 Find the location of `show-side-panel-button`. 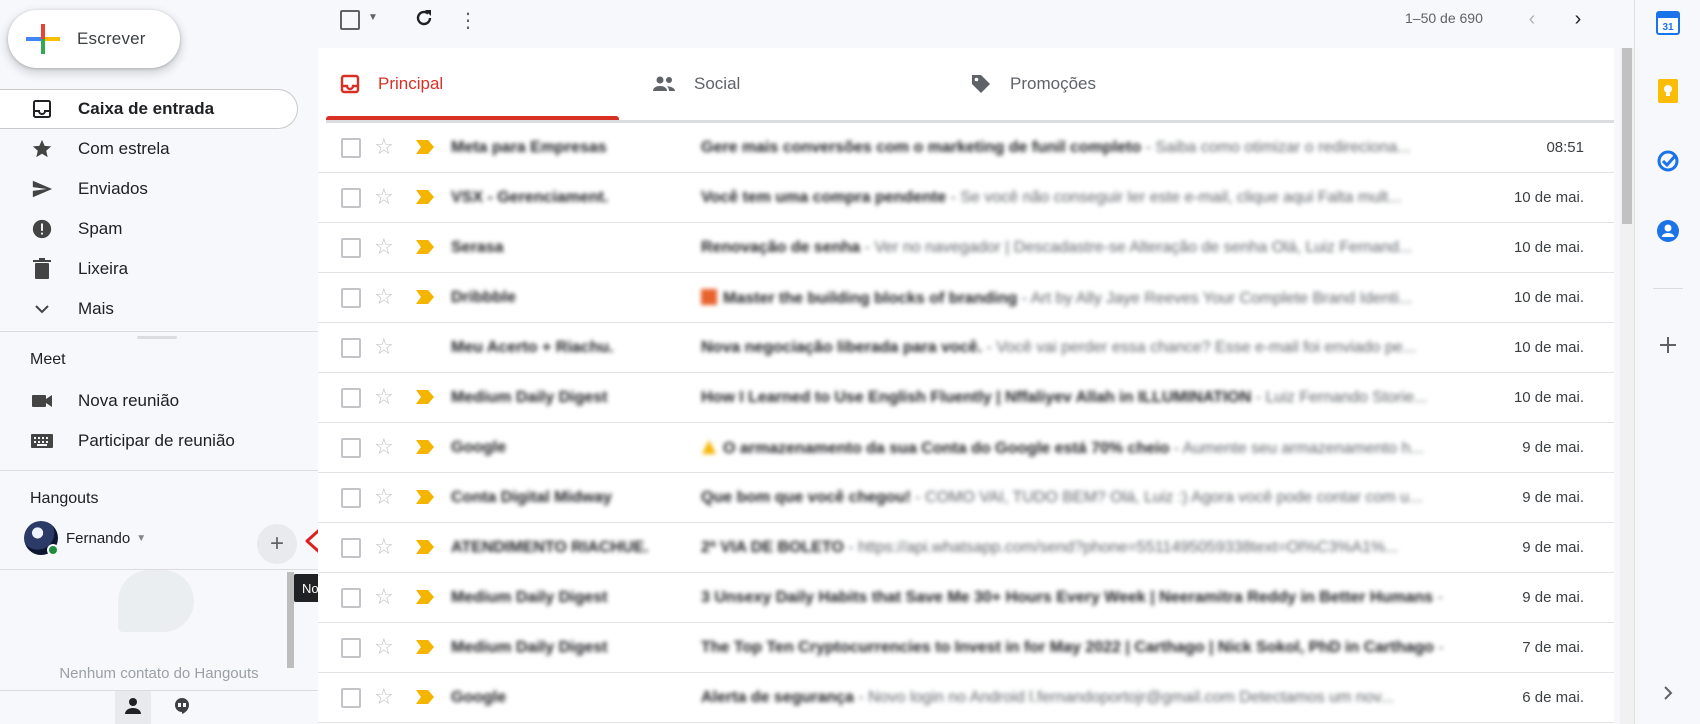

show-side-panel-button is located at coordinates (1668, 695).